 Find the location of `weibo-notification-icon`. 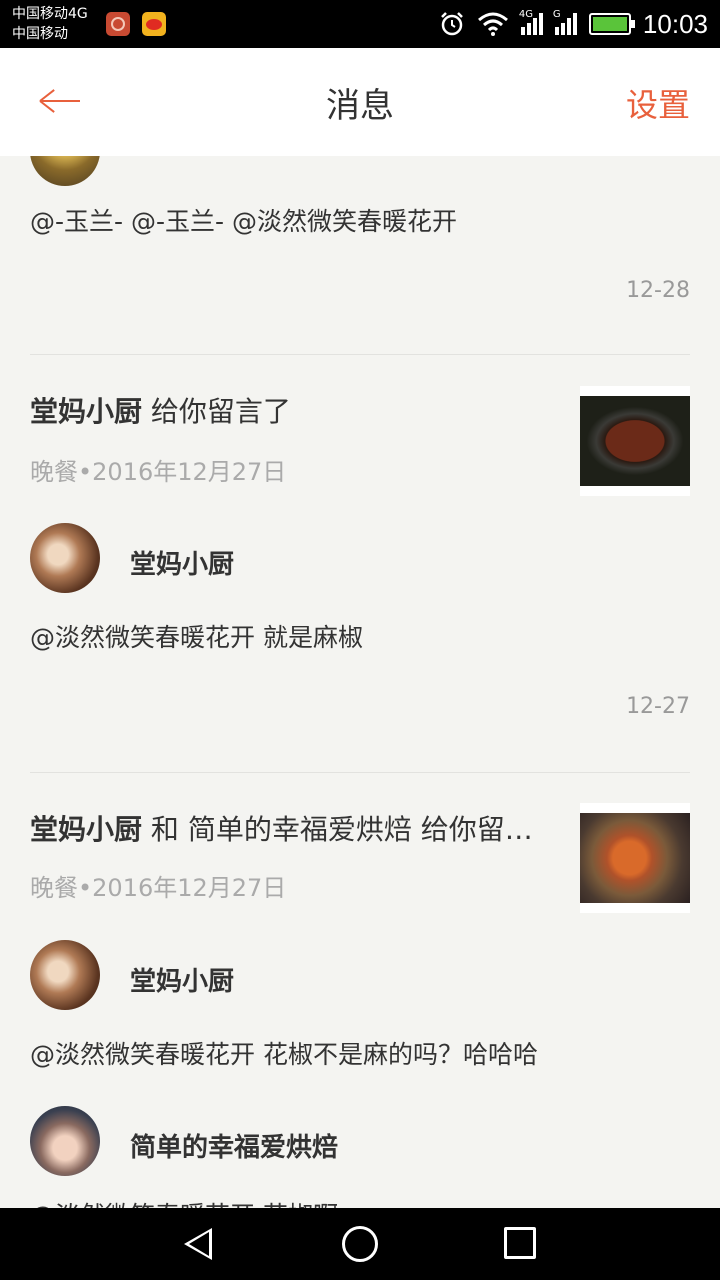

weibo-notification-icon is located at coordinates (154, 24).